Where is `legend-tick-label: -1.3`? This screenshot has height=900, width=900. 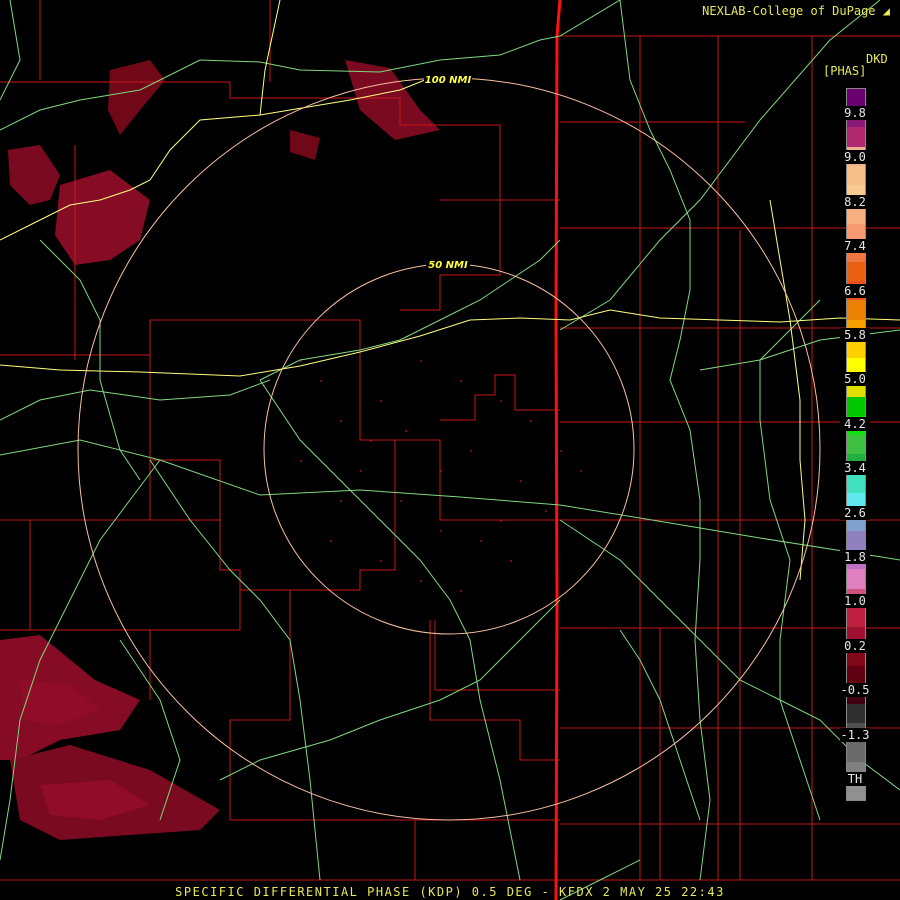 legend-tick-label: -1.3 is located at coordinates (855, 734).